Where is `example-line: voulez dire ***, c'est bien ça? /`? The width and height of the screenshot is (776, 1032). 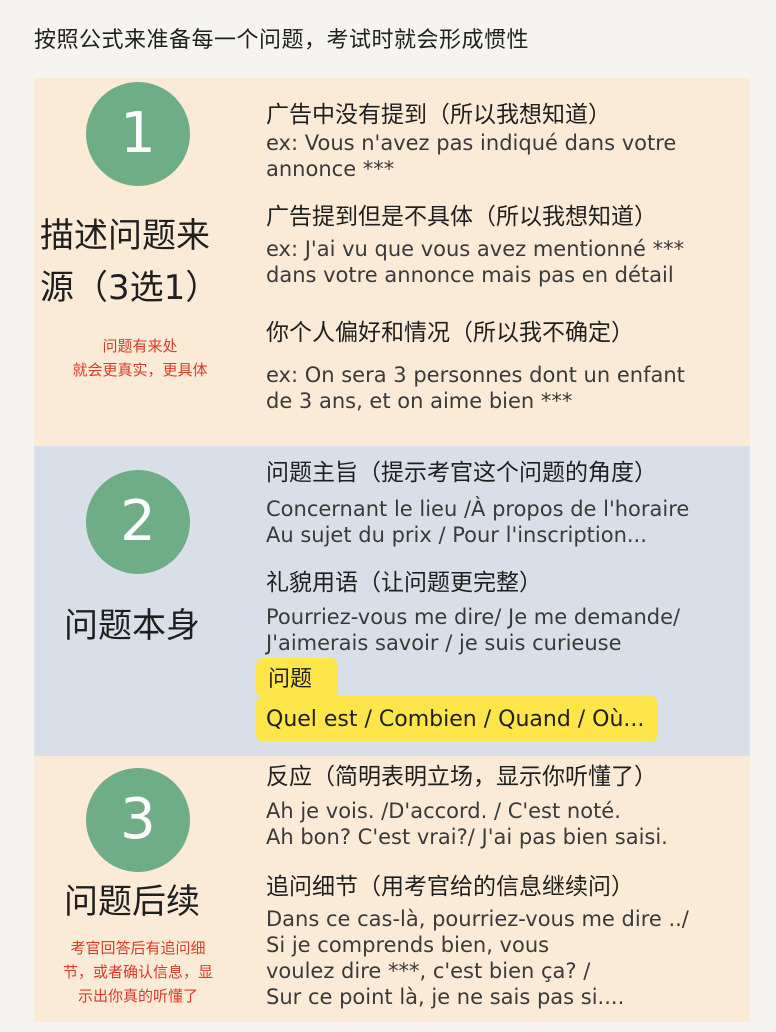 example-line: voulez dire ***, c'est bien ça? / is located at coordinates (428, 971).